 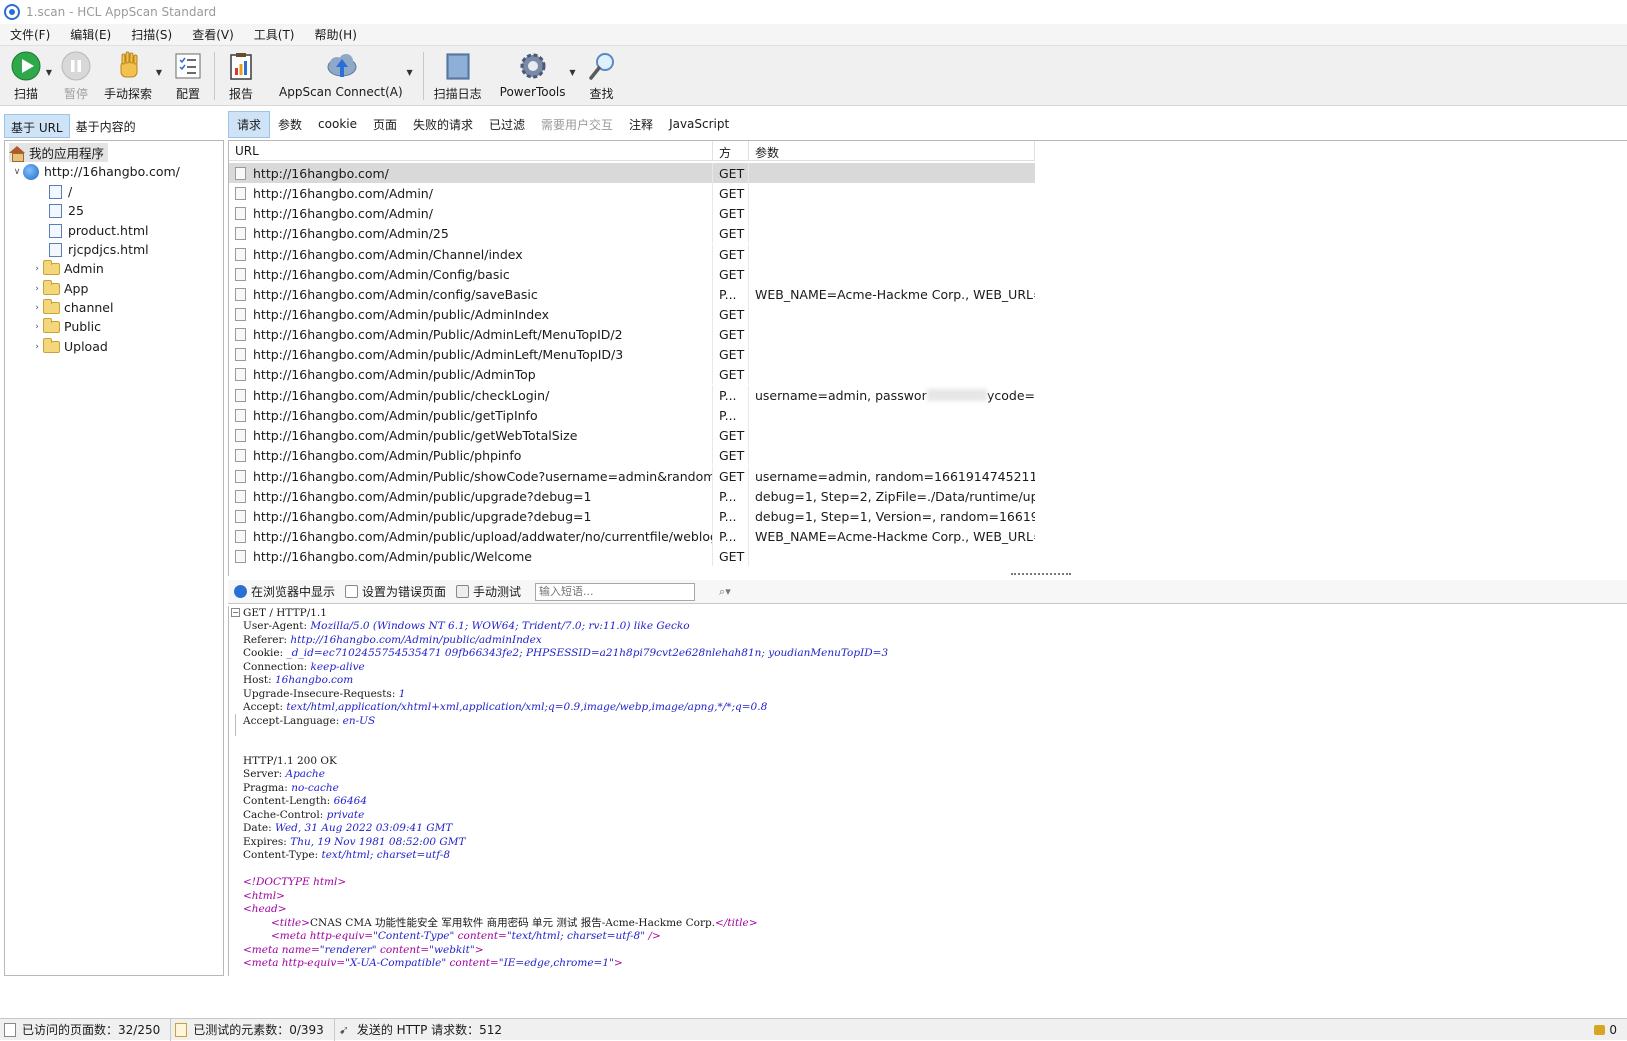 I want to click on menu-view: 查看(V), so click(x=213, y=34).